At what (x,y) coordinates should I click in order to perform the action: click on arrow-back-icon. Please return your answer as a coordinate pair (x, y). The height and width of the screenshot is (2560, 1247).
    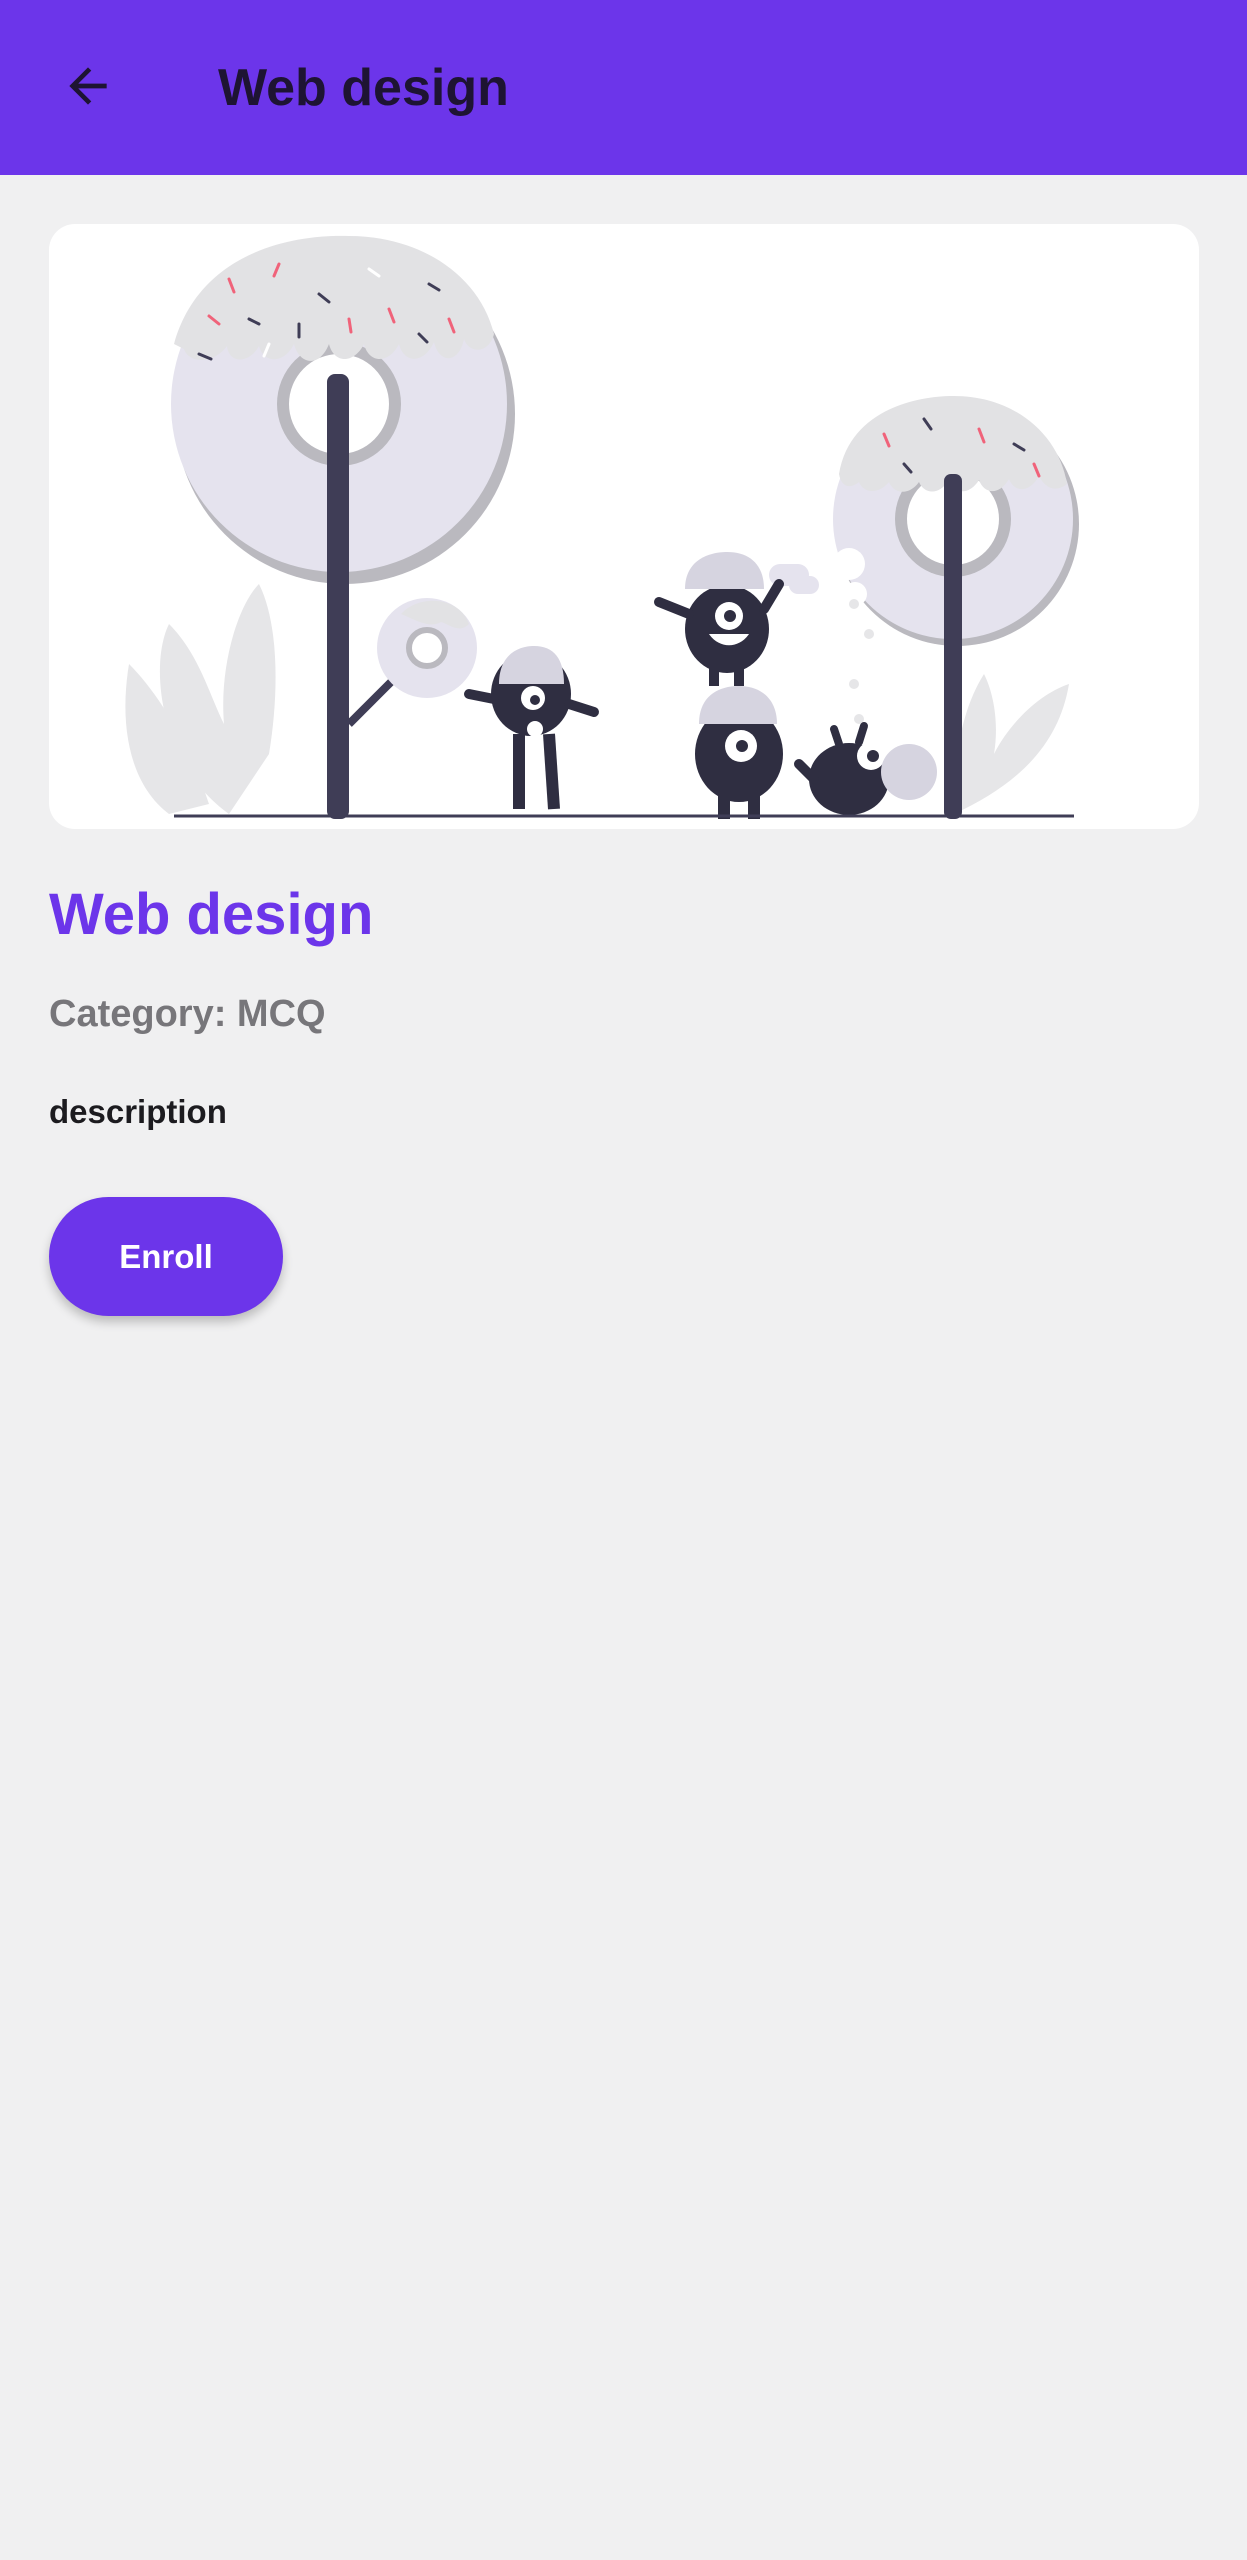
    Looking at the image, I should click on (88, 88).